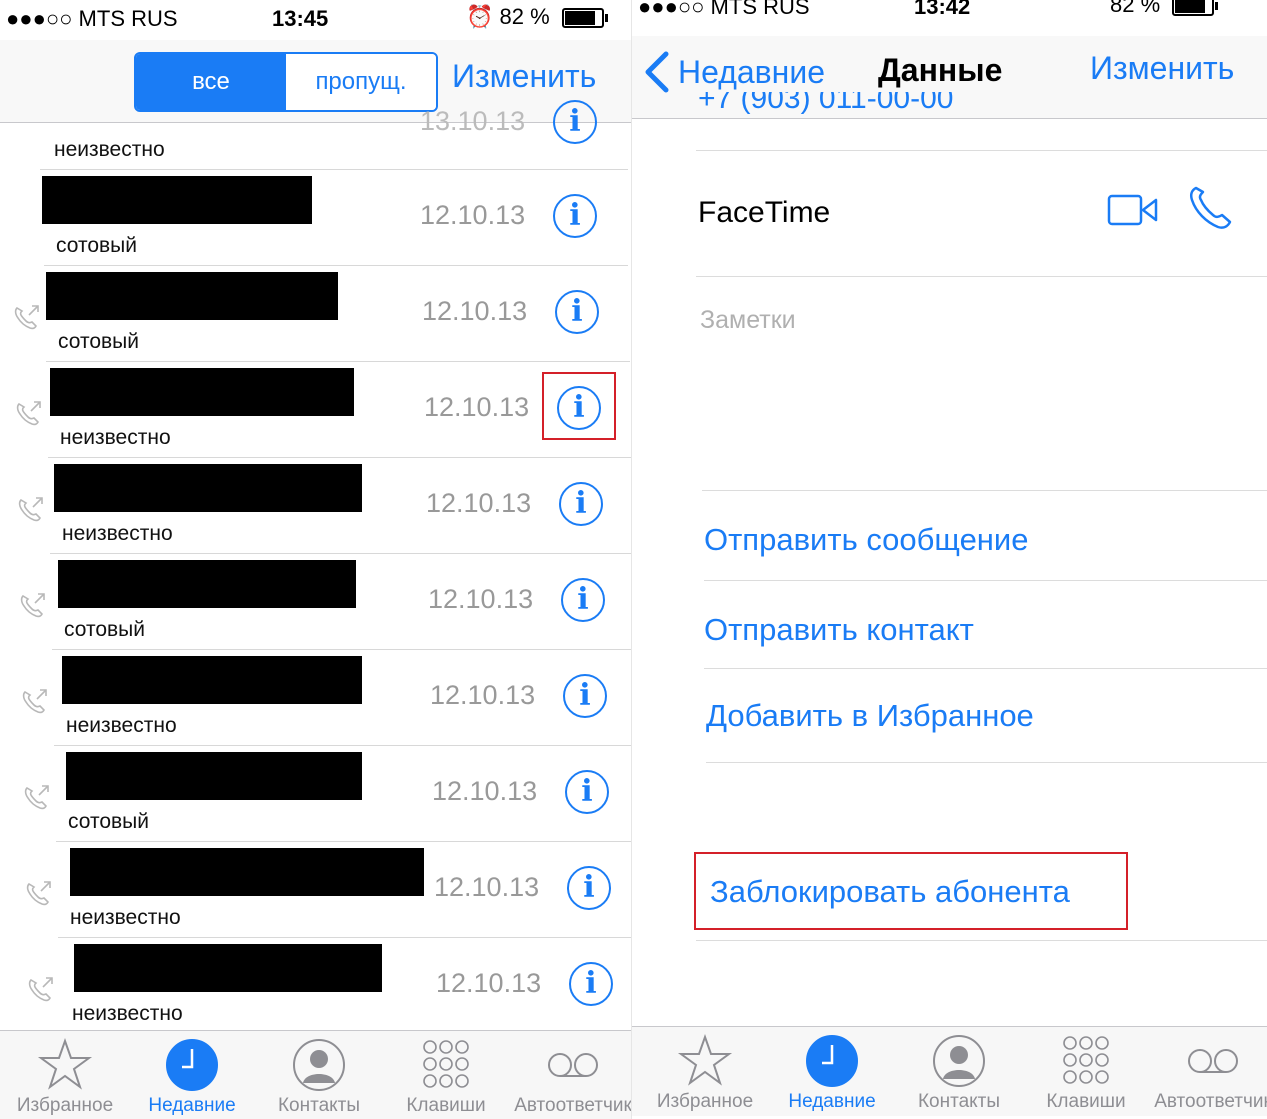 The height and width of the screenshot is (1119, 1267). What do you see at coordinates (751, 72) in the screenshot?
I see `back-button: Недавние` at bounding box center [751, 72].